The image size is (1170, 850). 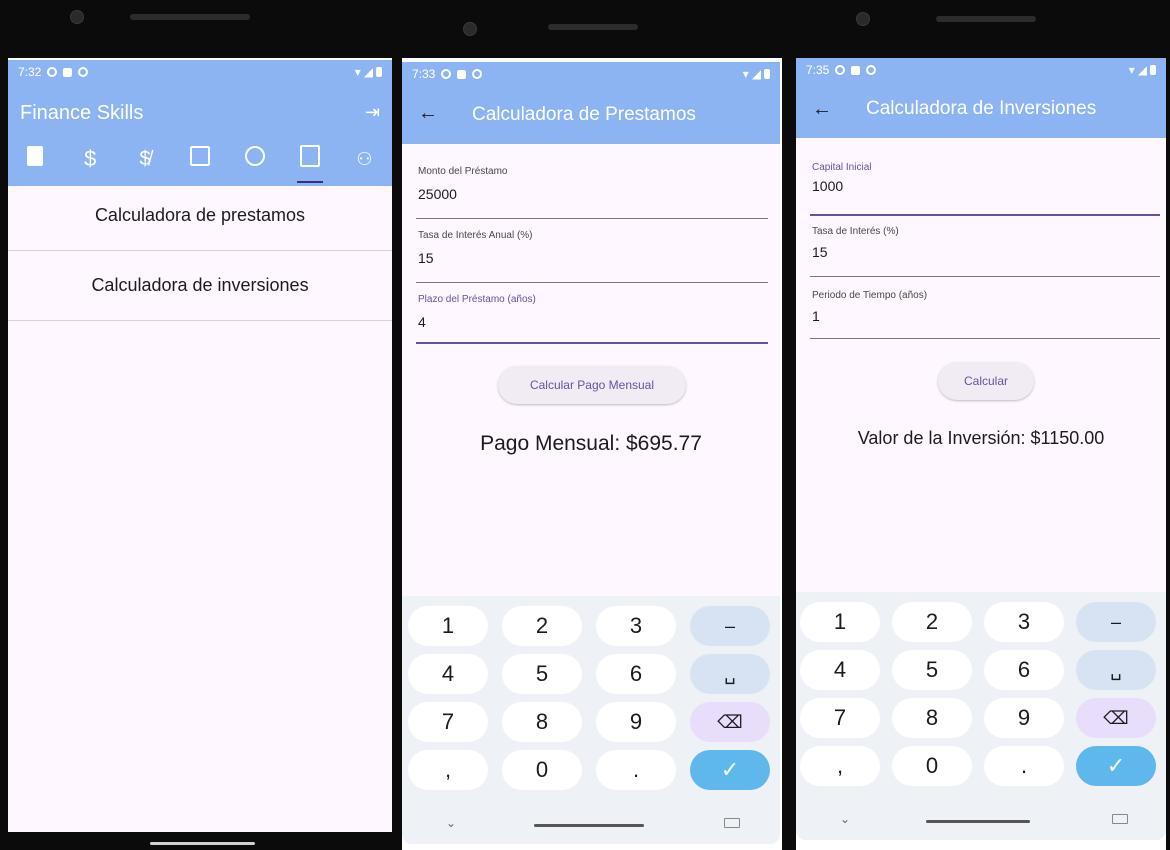 I want to click on field-label: Periodo de Tiempo (años), so click(x=870, y=295).